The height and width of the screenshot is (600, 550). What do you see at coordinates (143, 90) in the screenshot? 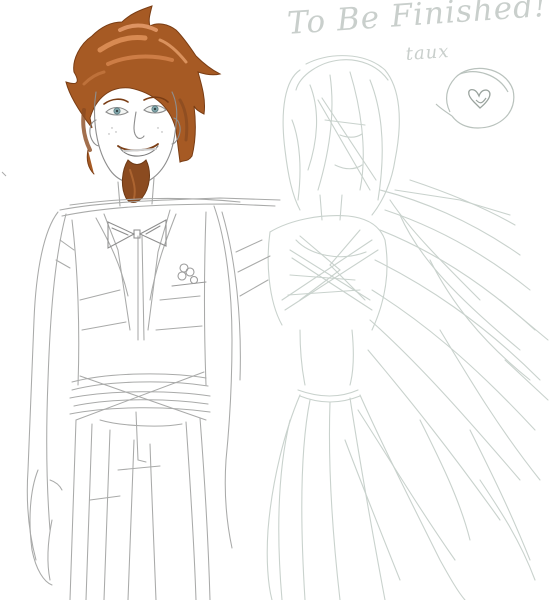
I see `hair` at bounding box center [143, 90].